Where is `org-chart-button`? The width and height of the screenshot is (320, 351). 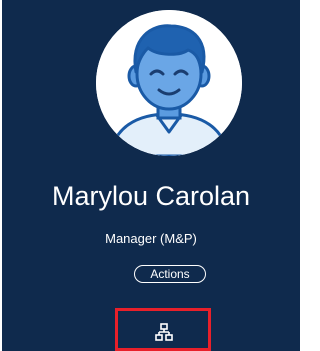
org-chart-button is located at coordinates (163, 329).